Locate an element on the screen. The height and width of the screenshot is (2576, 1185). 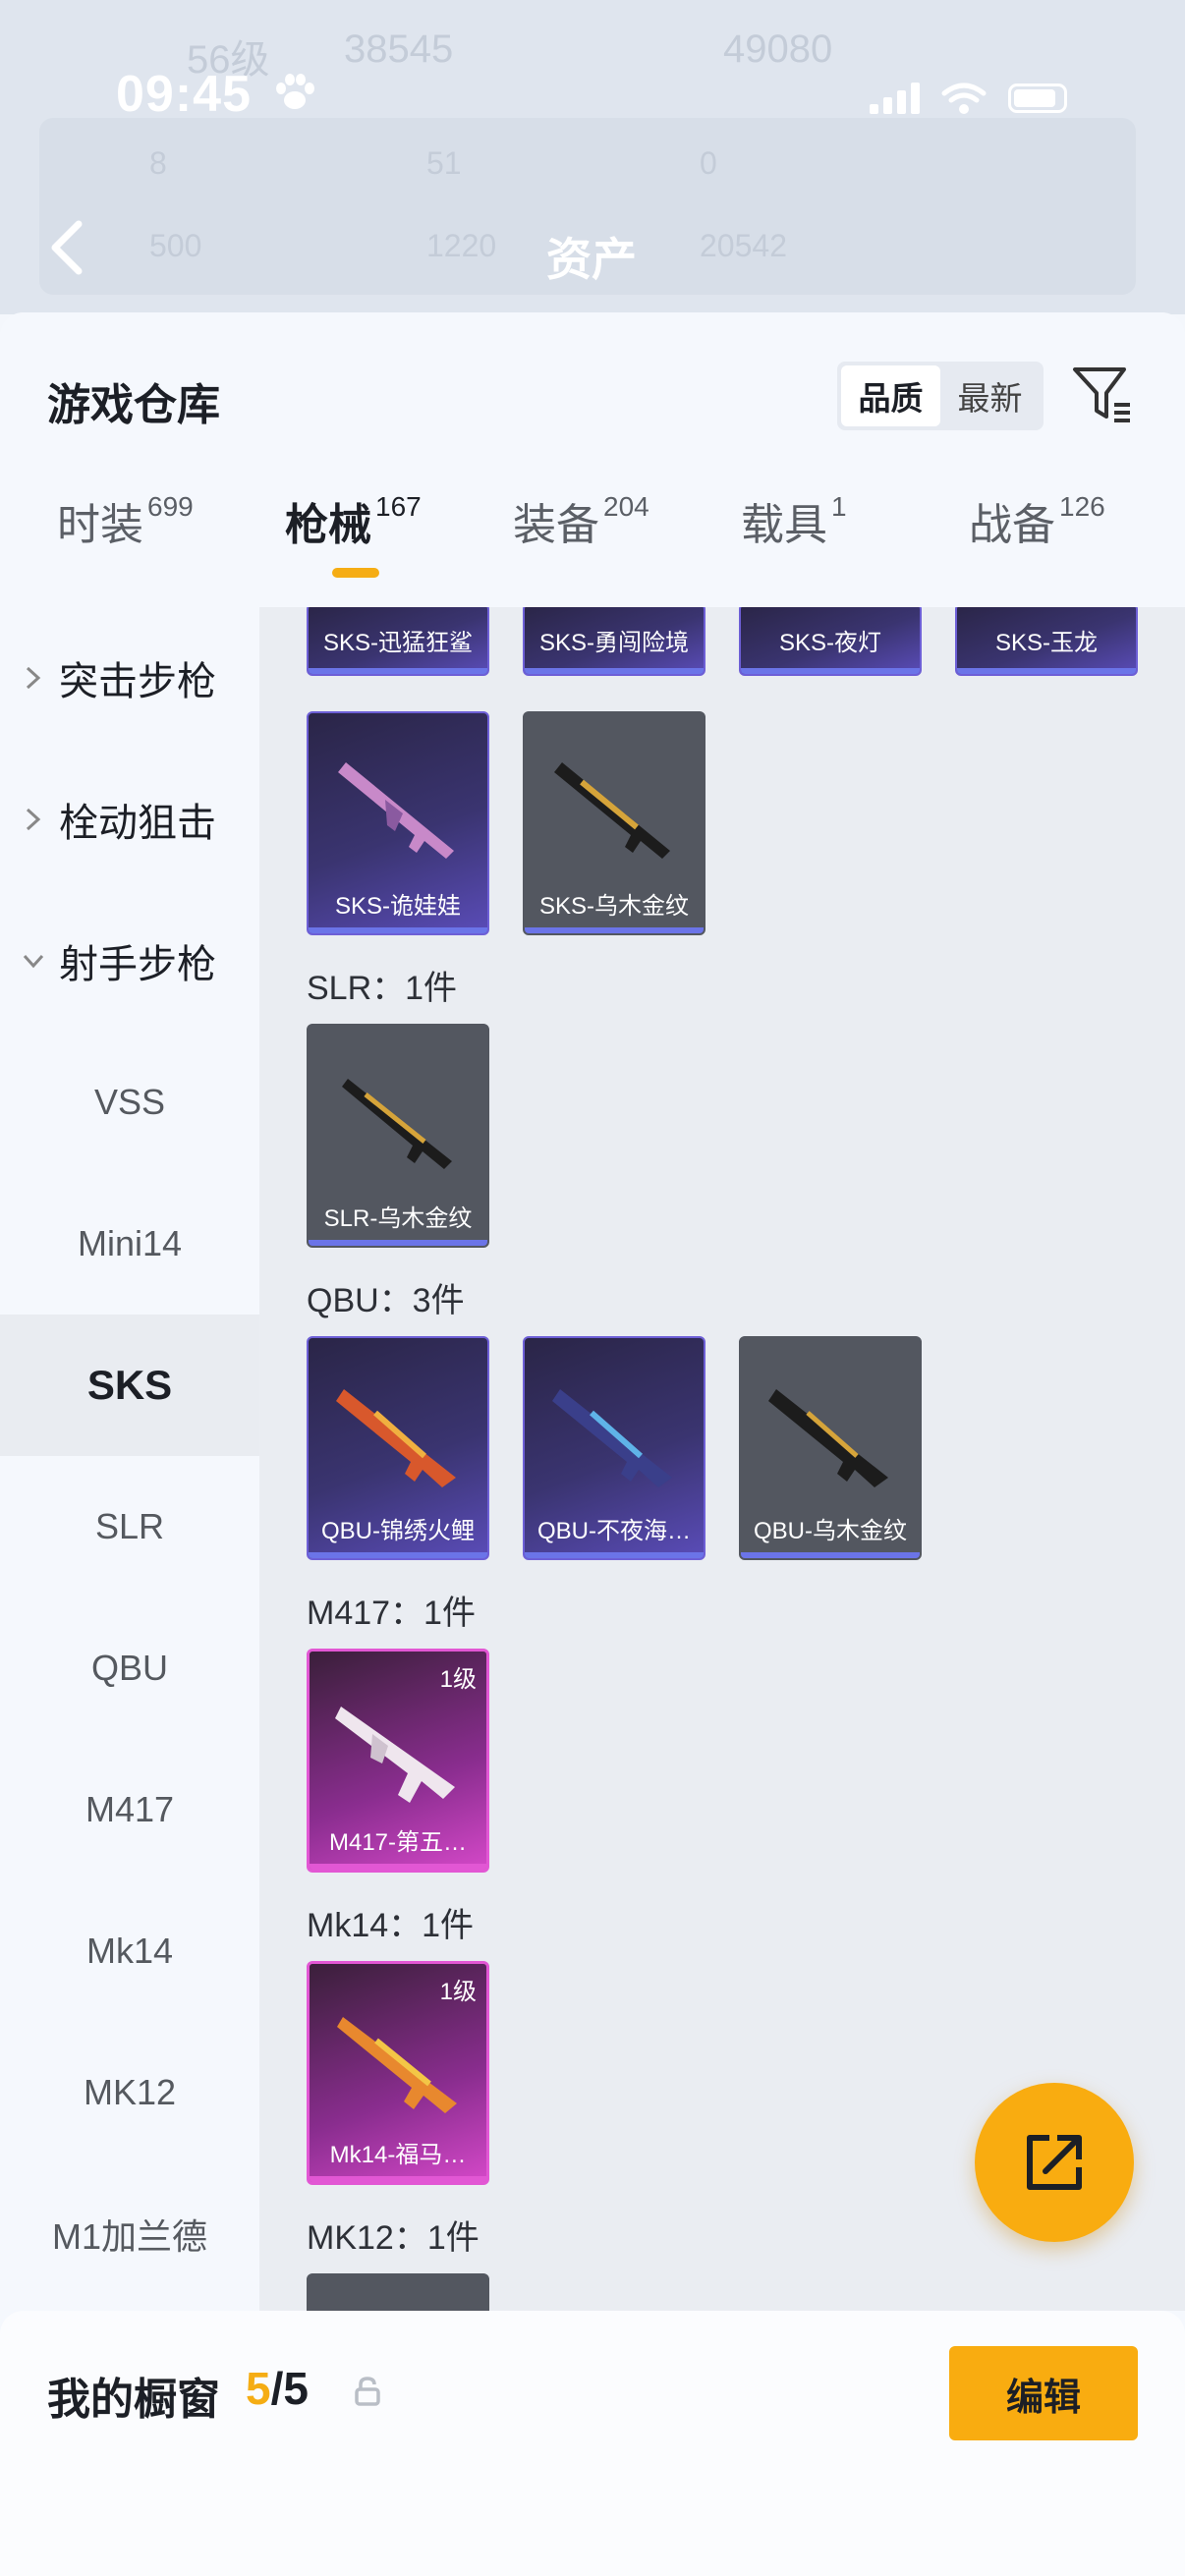
external-link-icon is located at coordinates (1054, 2162).